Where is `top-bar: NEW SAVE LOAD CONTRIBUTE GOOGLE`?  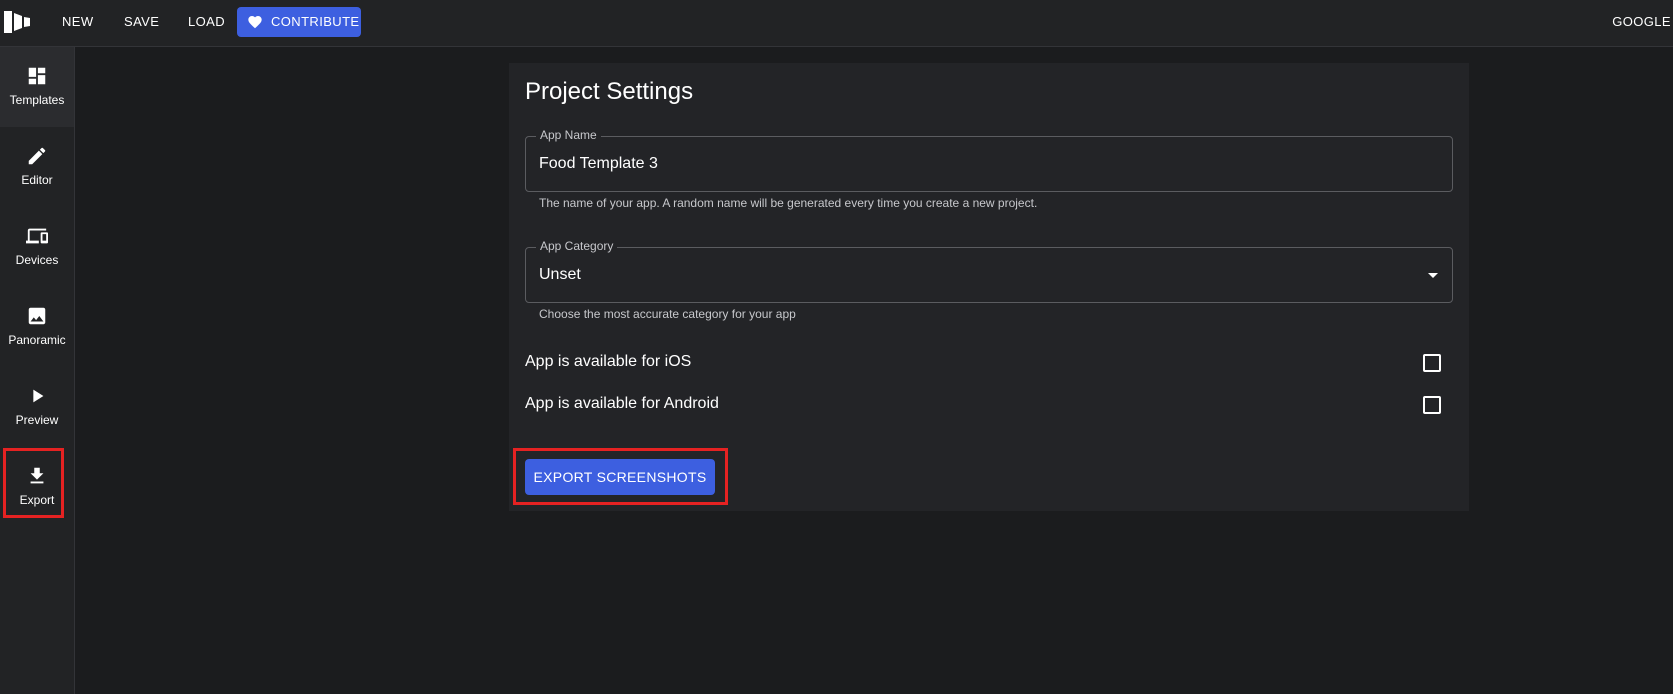 top-bar: NEW SAVE LOAD CONTRIBUTE GOOGLE is located at coordinates (836, 23).